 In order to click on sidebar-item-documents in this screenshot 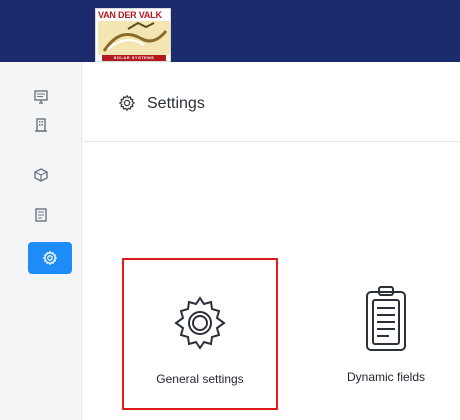, I will do `click(41, 215)`.